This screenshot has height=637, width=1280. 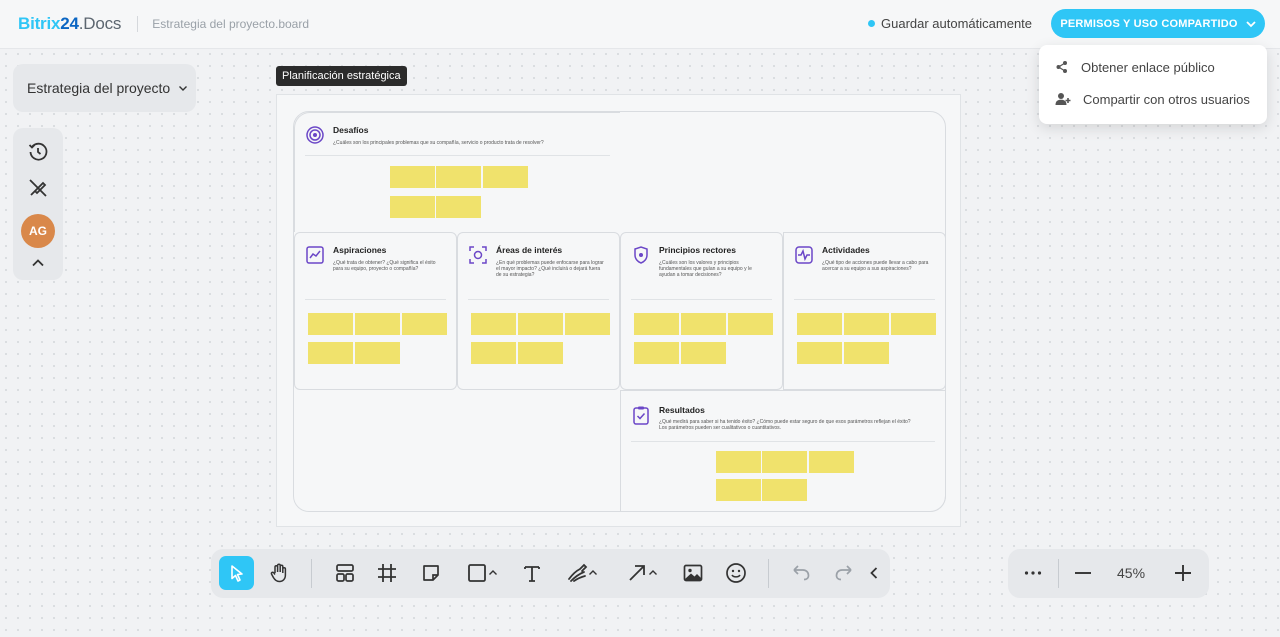 I want to click on layout-icon, so click(x=344, y=573).